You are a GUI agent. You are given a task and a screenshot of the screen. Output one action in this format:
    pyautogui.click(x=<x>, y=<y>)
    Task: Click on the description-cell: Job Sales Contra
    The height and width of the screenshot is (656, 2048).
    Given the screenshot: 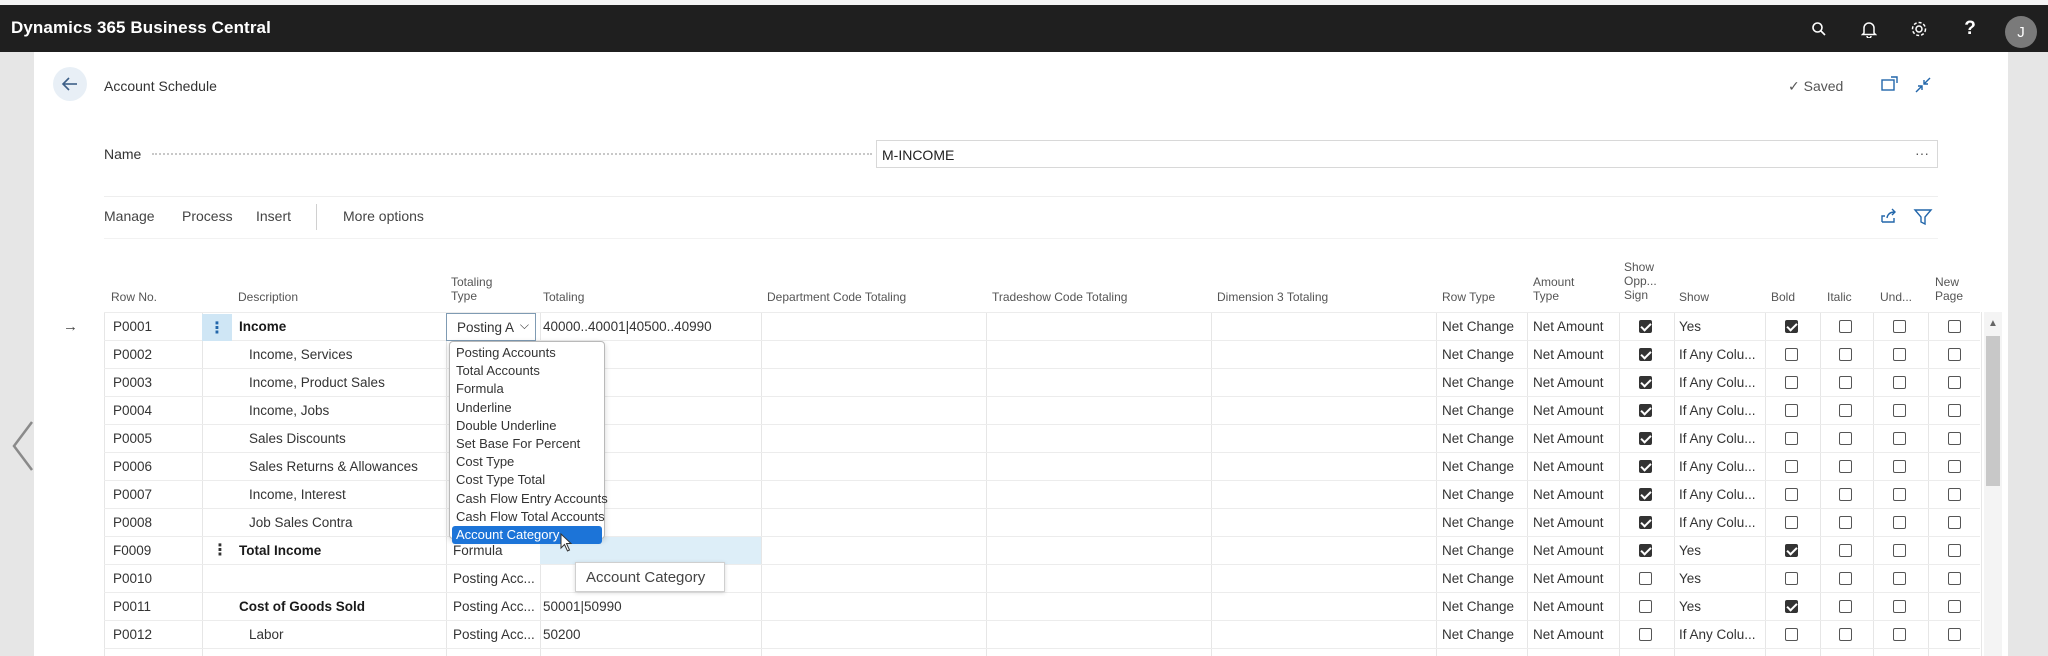 What is the action you would take?
    pyautogui.click(x=349, y=522)
    